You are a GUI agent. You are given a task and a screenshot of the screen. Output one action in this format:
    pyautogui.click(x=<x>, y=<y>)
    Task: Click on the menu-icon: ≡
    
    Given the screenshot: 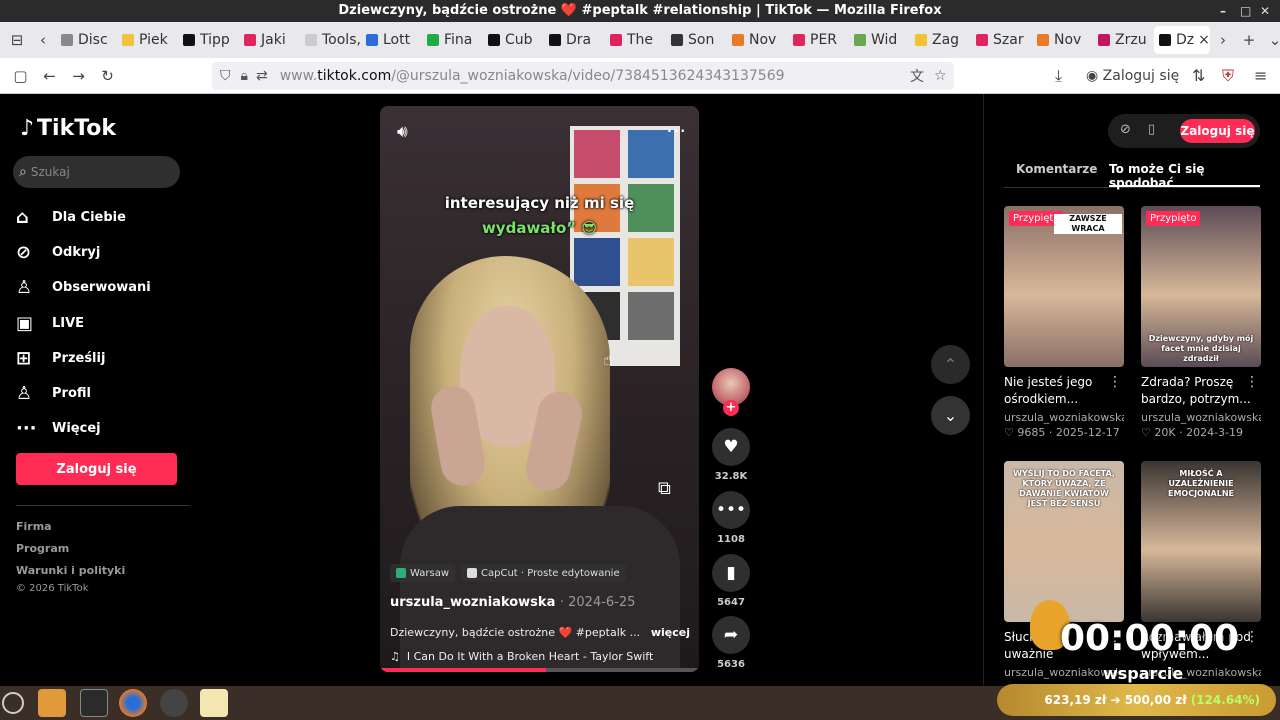 What is the action you would take?
    pyautogui.click(x=1260, y=75)
    